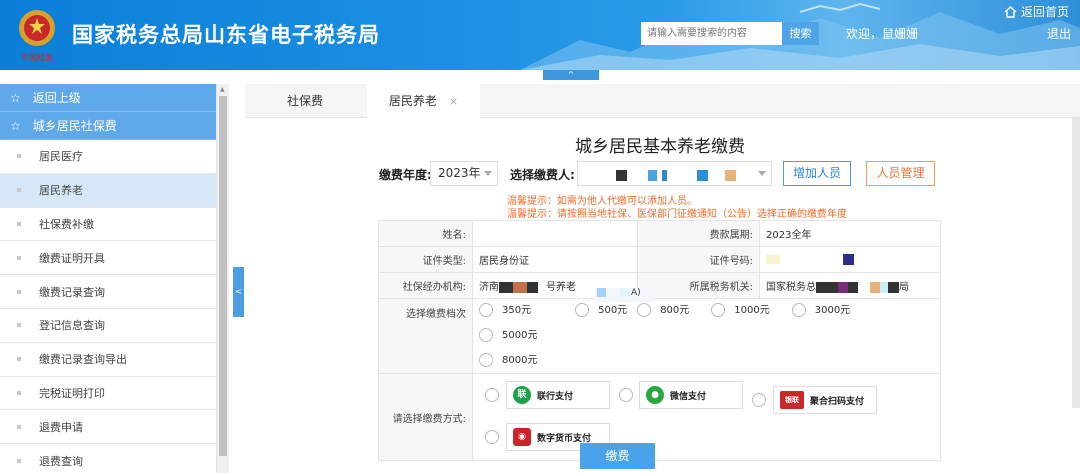 The image size is (1080, 473). What do you see at coordinates (72, 258) in the screenshot?
I see `sidebar-item-label: 缴费证明开具` at bounding box center [72, 258].